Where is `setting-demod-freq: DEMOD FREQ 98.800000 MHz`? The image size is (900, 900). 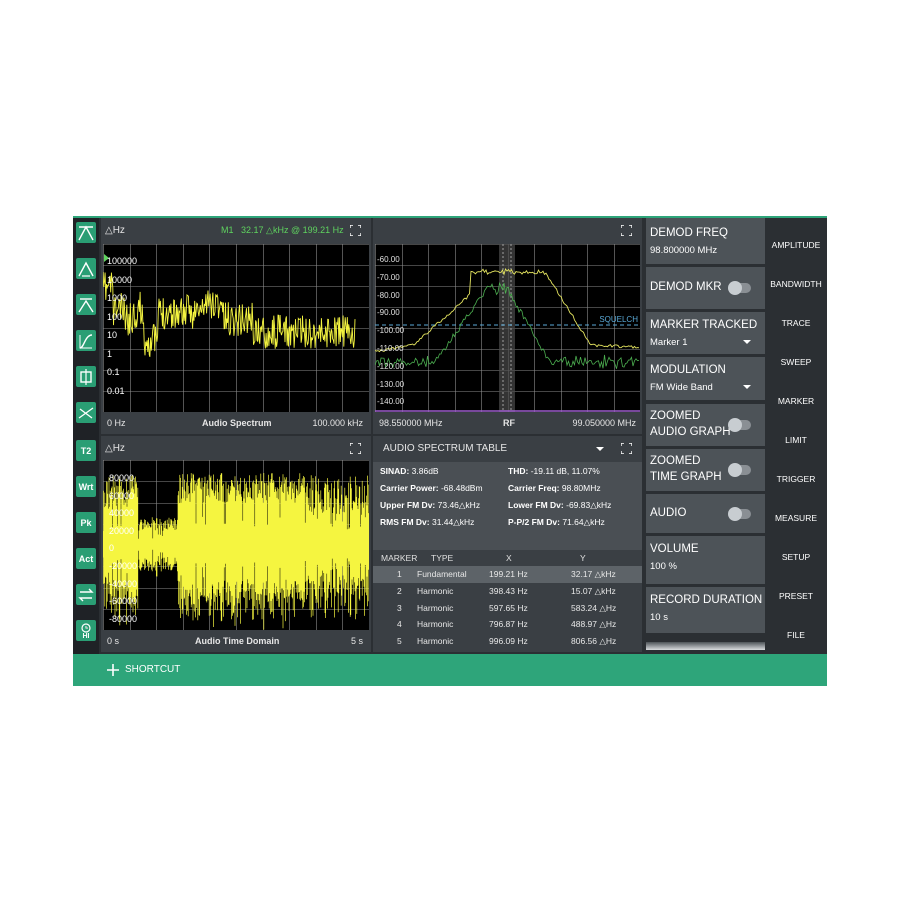
setting-demod-freq: DEMOD FREQ 98.800000 MHz is located at coordinates (705, 241).